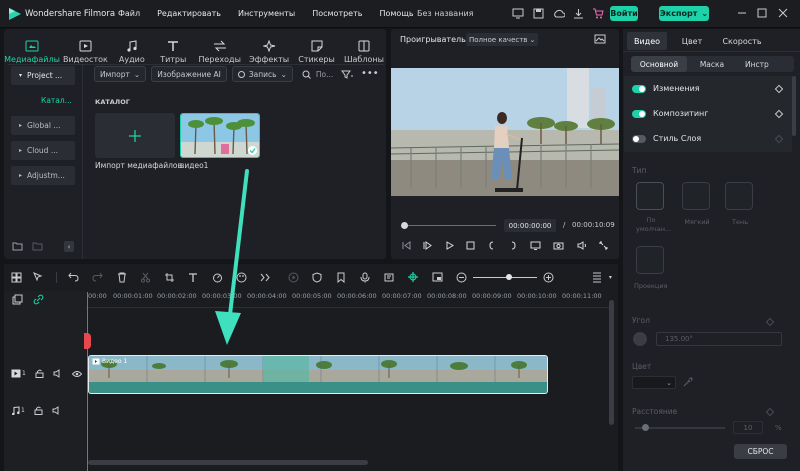  What do you see at coordinates (228, 462) in the screenshot?
I see `timeline-horizontal-scrollbar` at bounding box center [228, 462].